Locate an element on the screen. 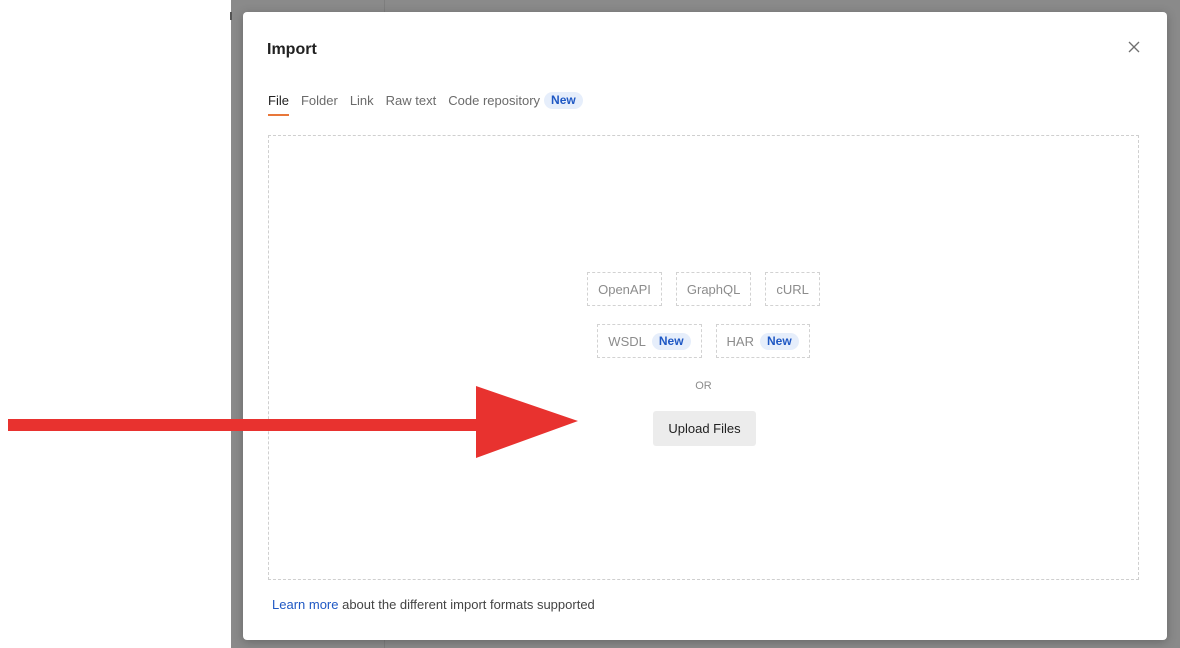 The width and height of the screenshot is (1180, 648). close-button is located at coordinates (1134, 47).